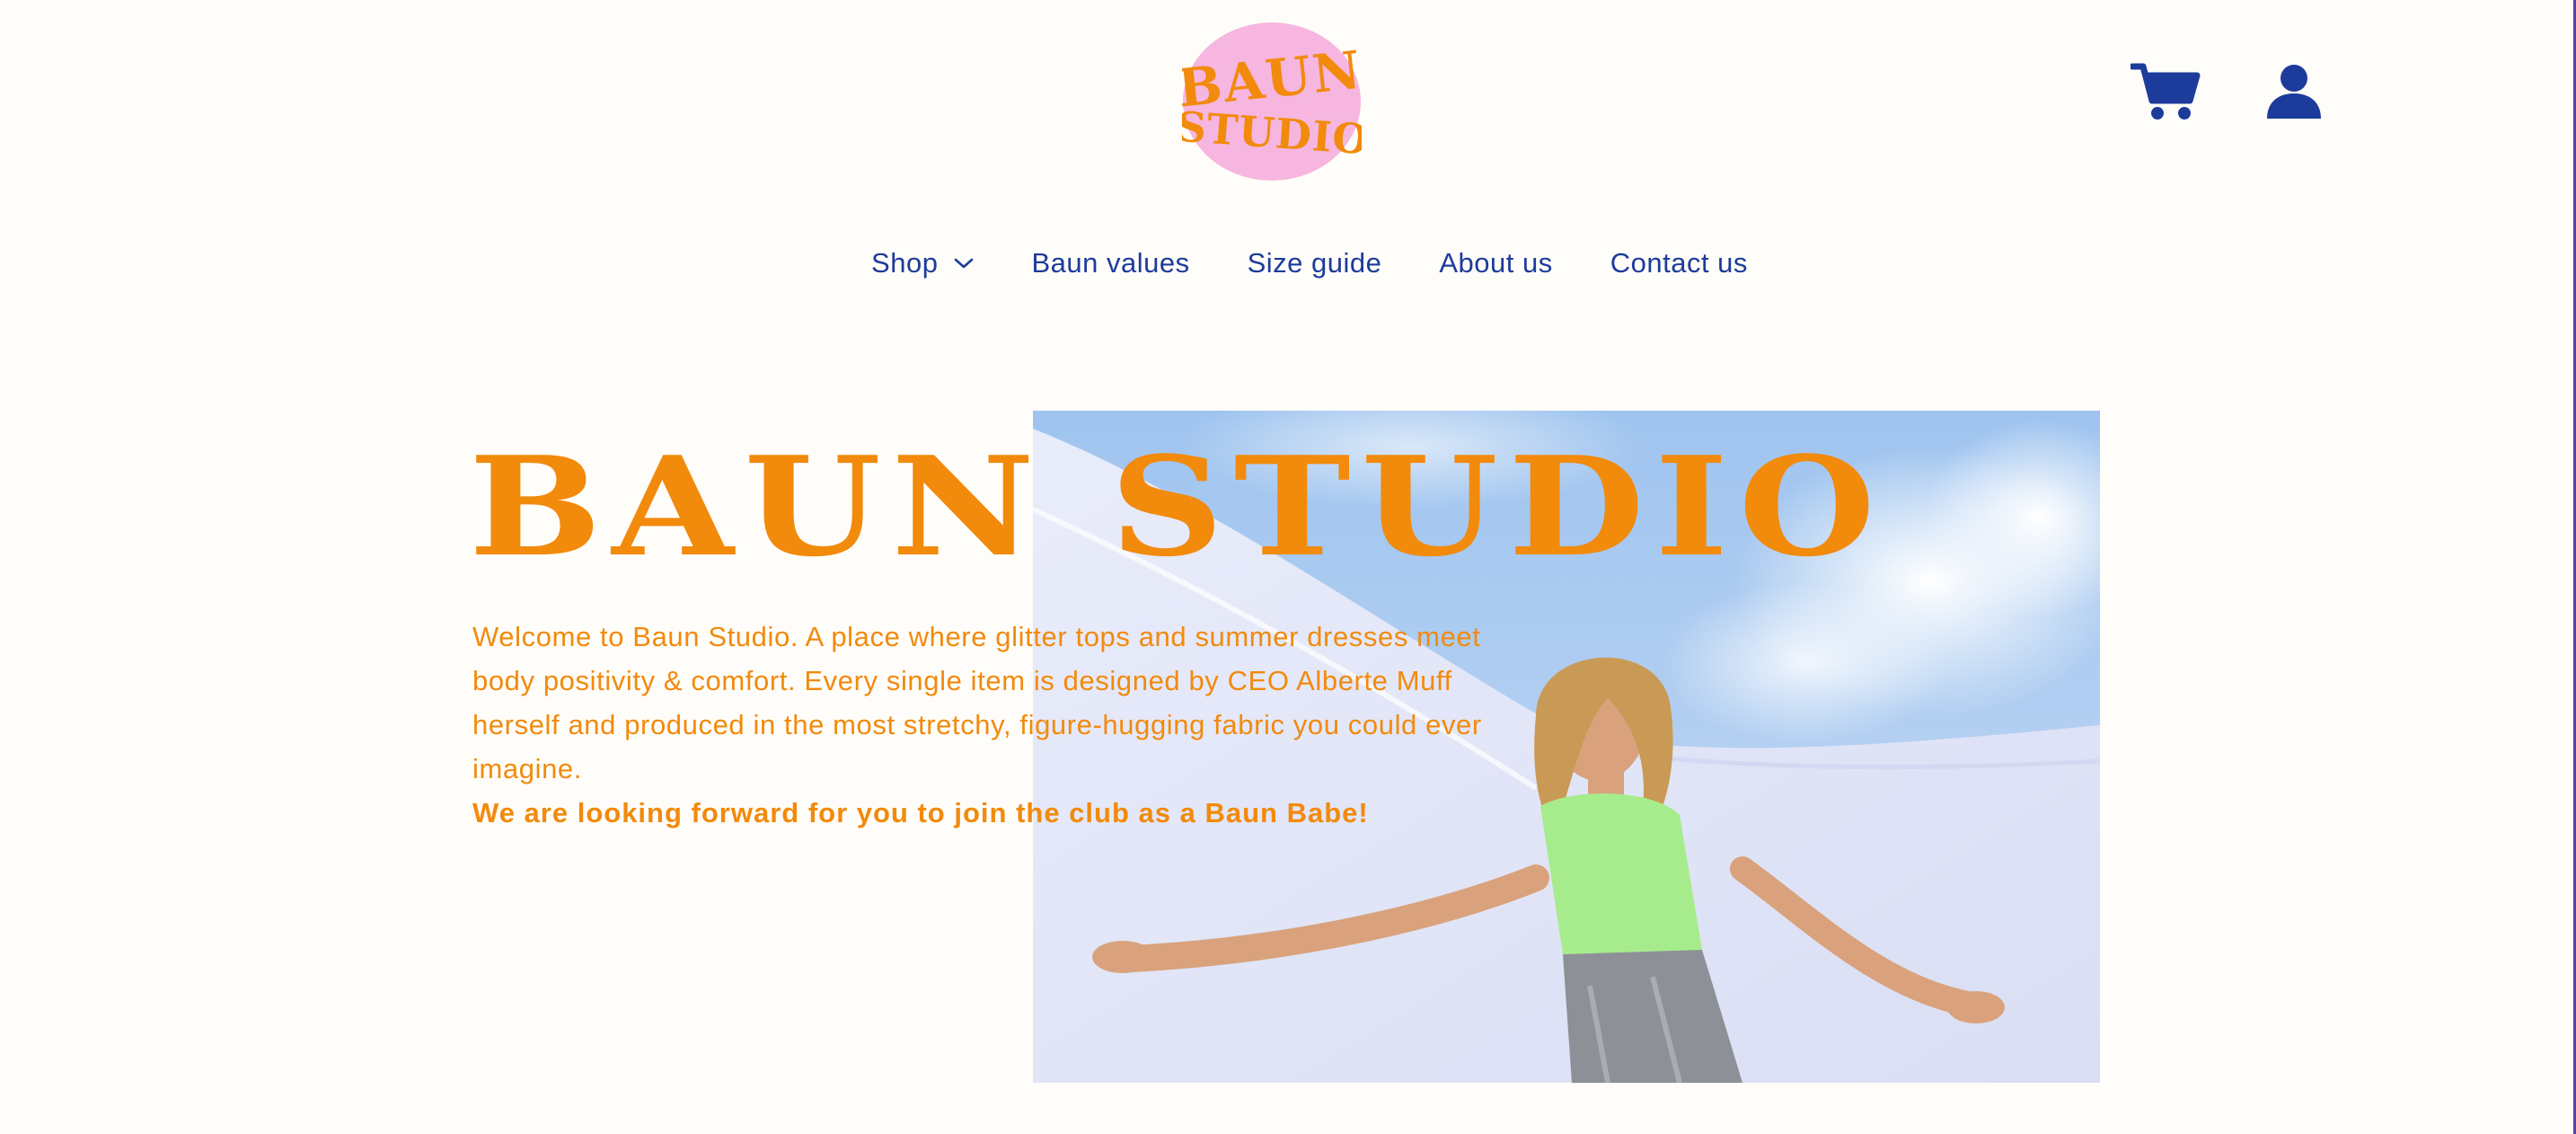  I want to click on nav-item-shop: Shop, so click(922, 263).